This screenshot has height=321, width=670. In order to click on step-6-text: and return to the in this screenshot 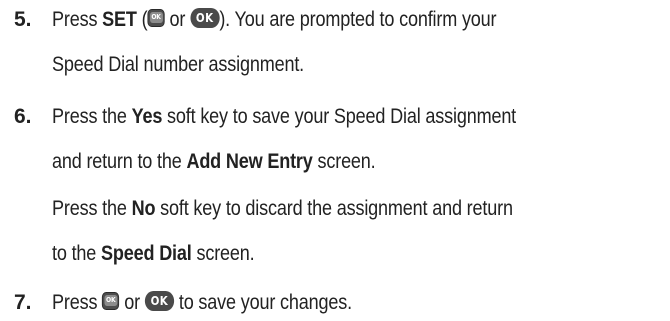, I will do `click(119, 161)`.